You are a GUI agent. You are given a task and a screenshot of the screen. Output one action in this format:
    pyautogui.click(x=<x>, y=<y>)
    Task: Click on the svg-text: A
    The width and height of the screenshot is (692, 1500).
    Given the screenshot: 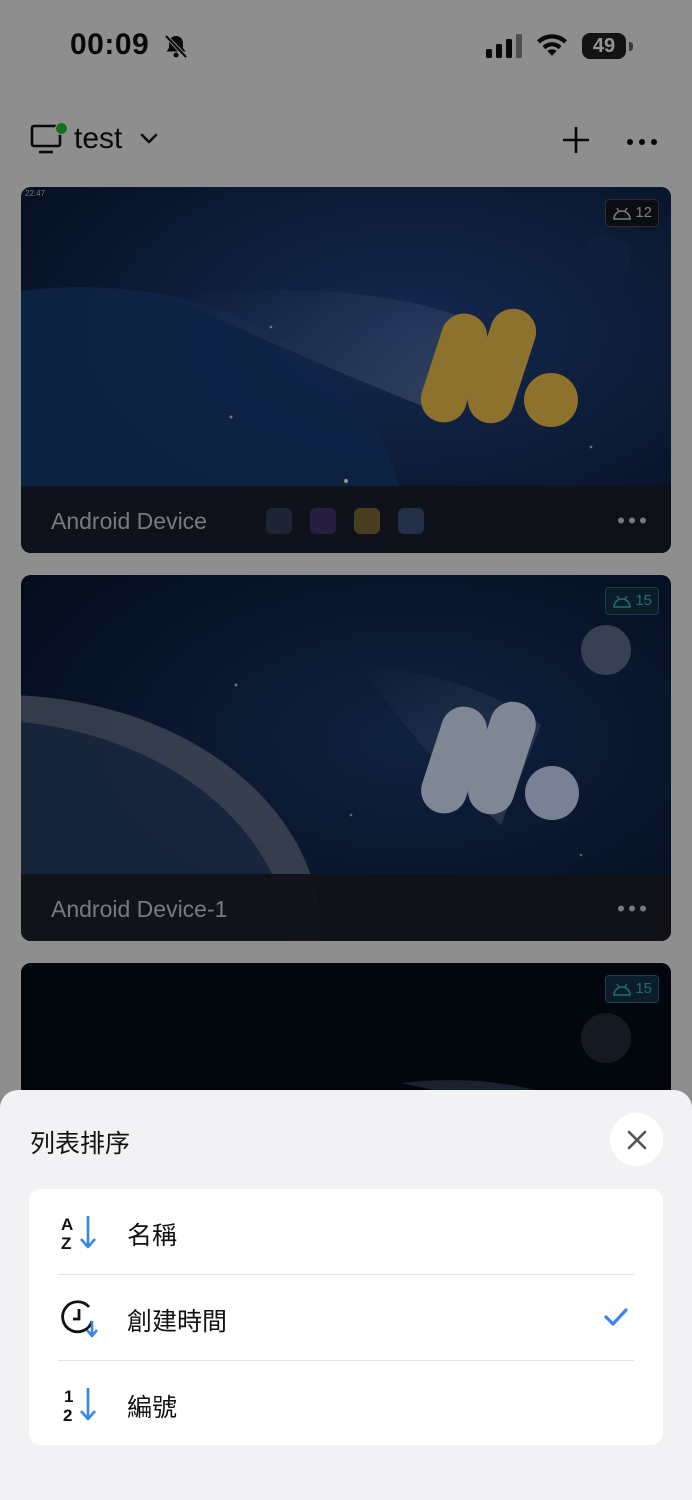 What is the action you would take?
    pyautogui.click(x=67, y=1224)
    